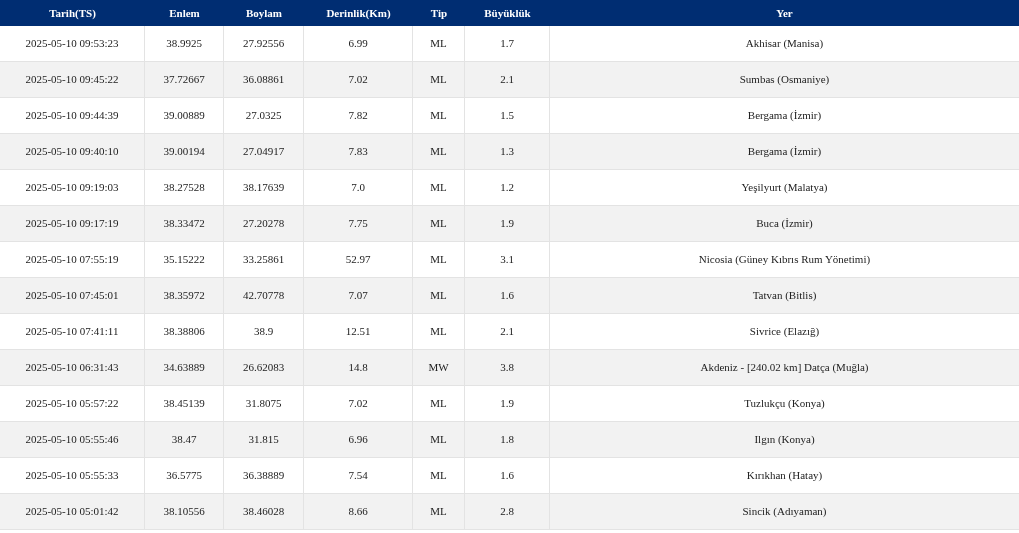  Describe the element at coordinates (784, 404) in the screenshot. I see `table-cell-text: Tuzlukçu (Konya)` at that location.